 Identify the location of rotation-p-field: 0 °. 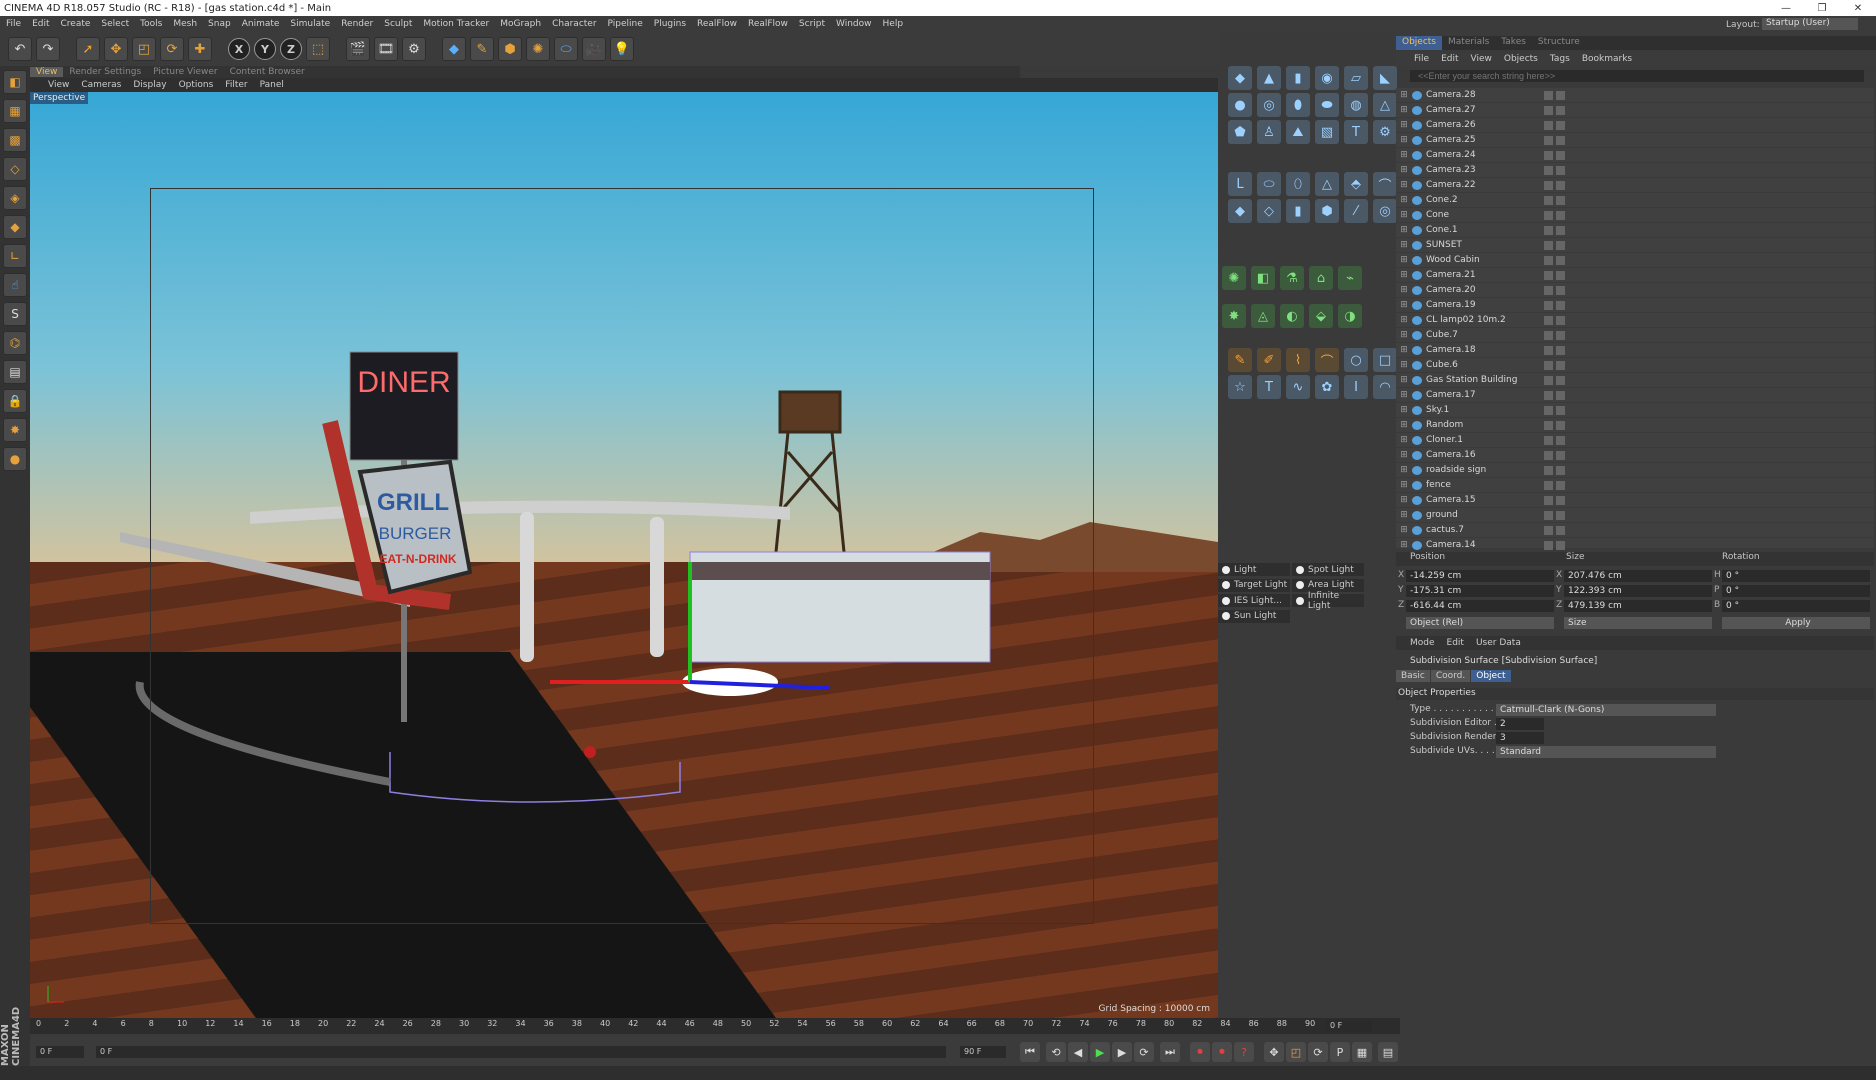
(1796, 591).